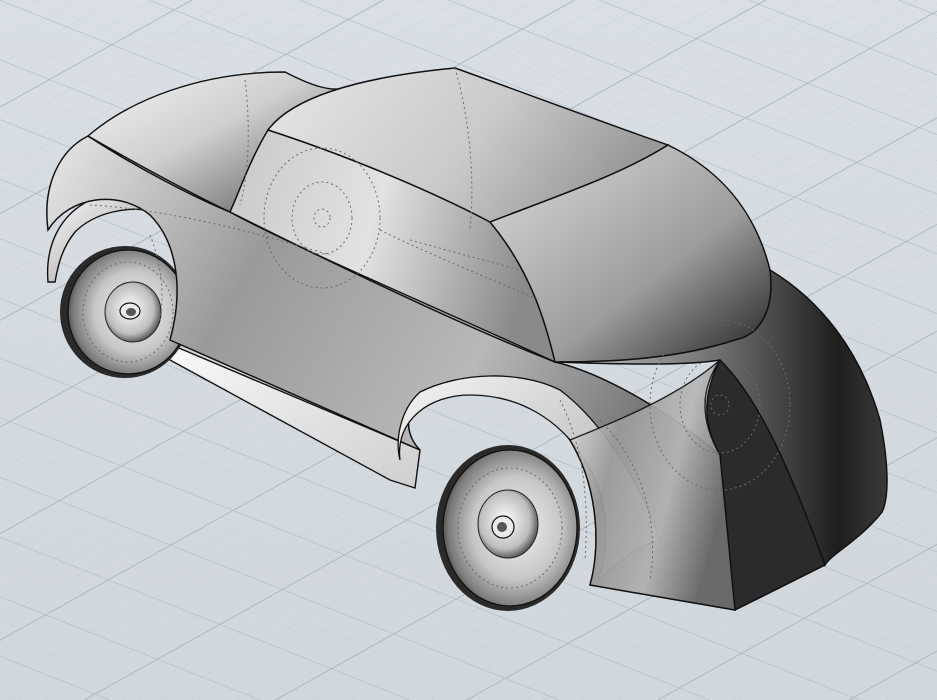 This screenshot has width=937, height=700. I want to click on front-wheel, so click(125, 312).